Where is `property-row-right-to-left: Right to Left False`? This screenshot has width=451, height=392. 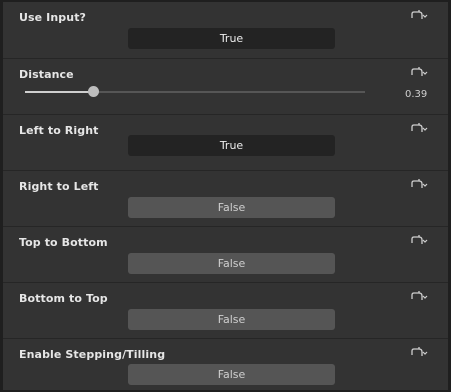
property-row-right-to-left: Right to Left False is located at coordinates (225, 199).